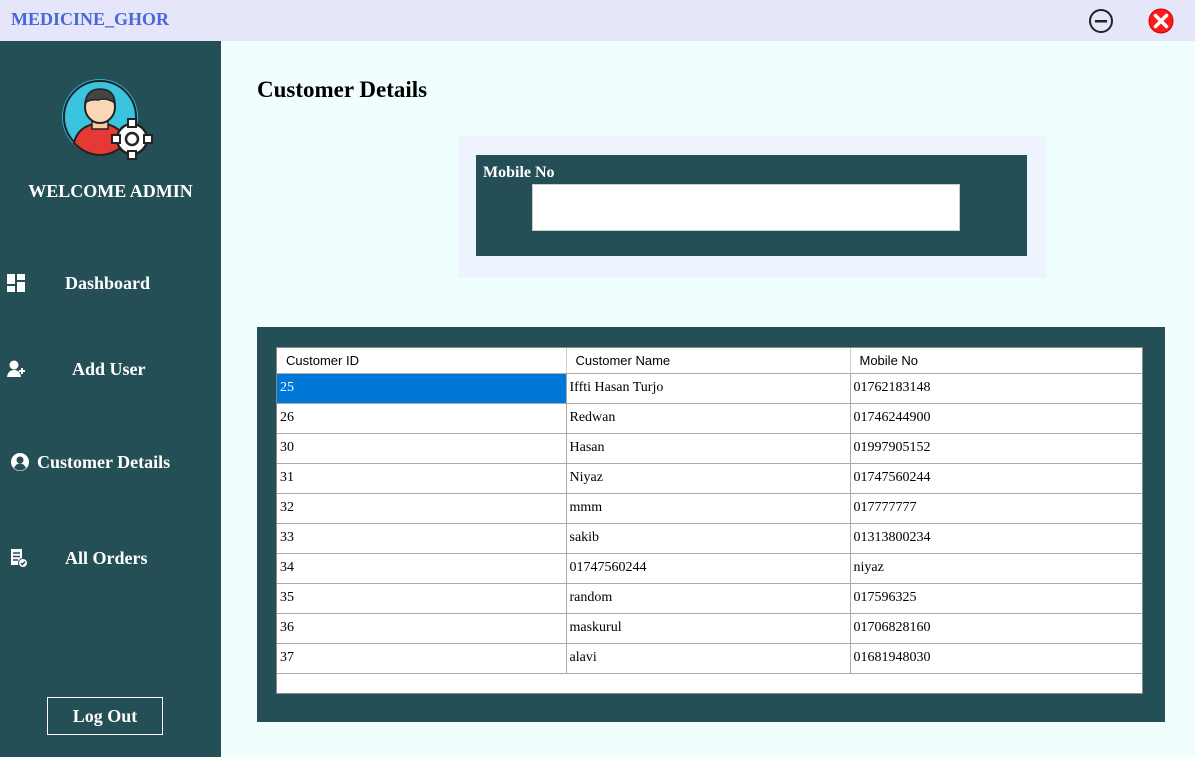  Describe the element at coordinates (996, 538) in the screenshot. I see `table-cell: 01313800234` at that location.